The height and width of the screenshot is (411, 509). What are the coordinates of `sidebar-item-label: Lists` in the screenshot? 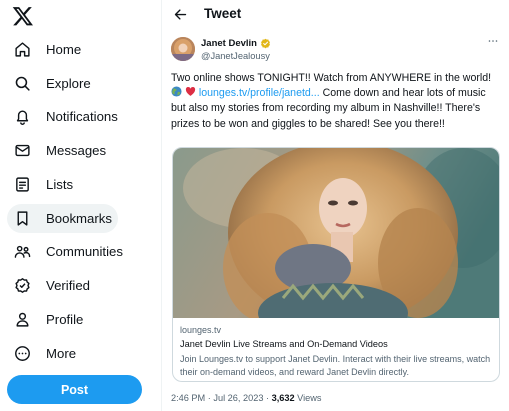 It's located at (60, 184).